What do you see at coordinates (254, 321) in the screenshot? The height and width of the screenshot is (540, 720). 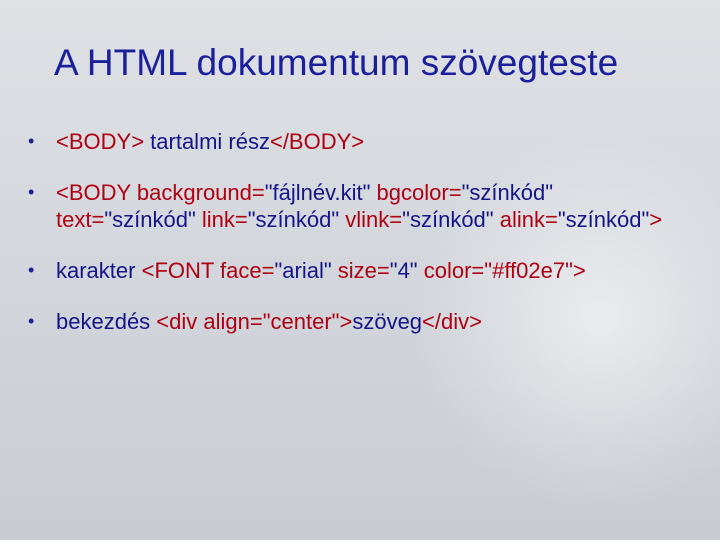 I see `code-segment: <div align="center">` at bounding box center [254, 321].